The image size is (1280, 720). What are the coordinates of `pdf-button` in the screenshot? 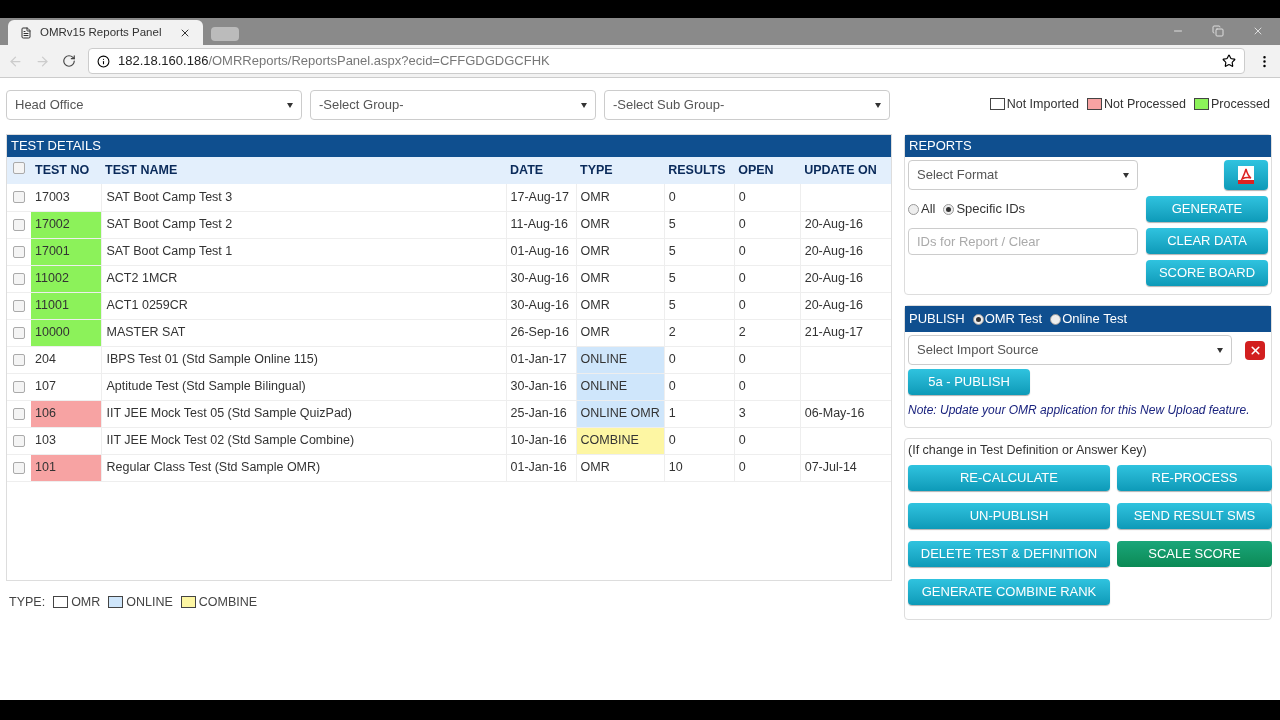 It's located at (1246, 175).